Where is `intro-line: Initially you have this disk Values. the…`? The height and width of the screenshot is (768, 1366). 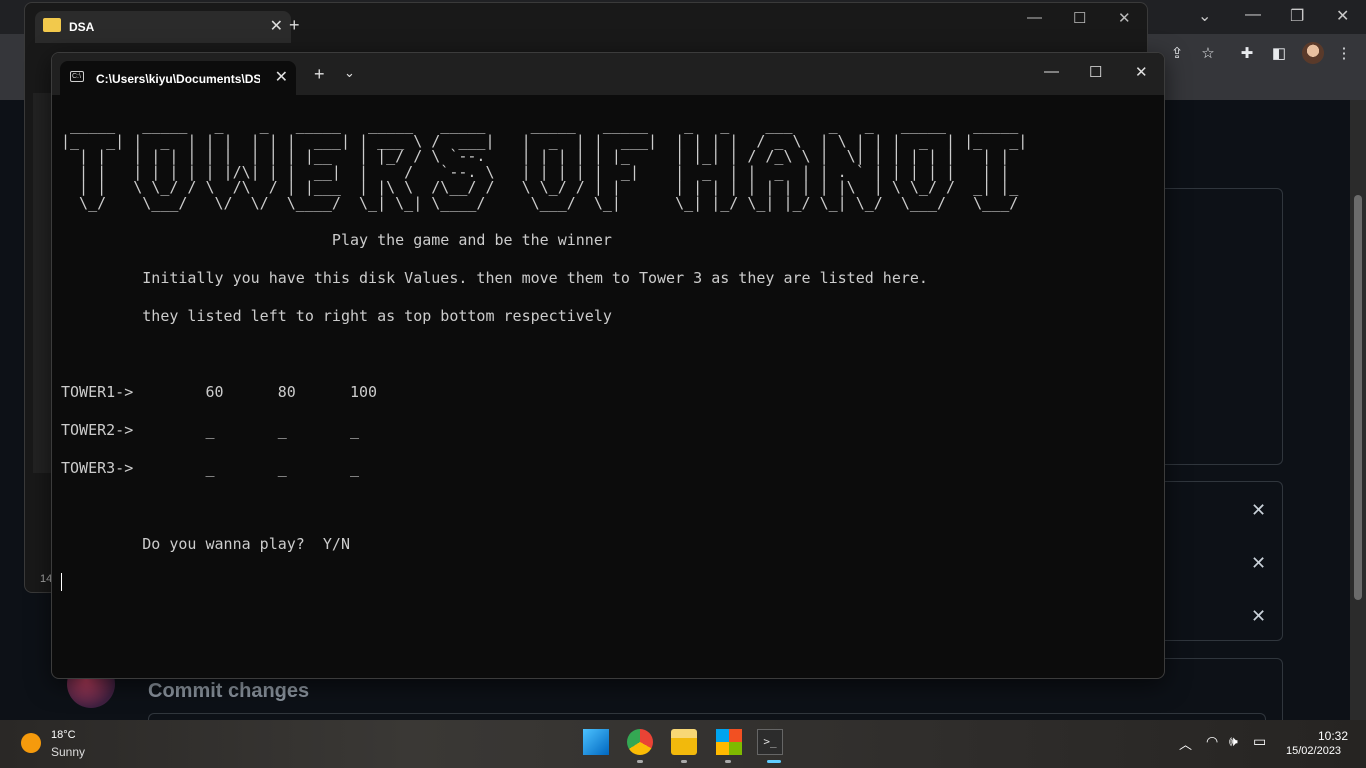 intro-line: Initially you have this disk Values. the… is located at coordinates (494, 277).